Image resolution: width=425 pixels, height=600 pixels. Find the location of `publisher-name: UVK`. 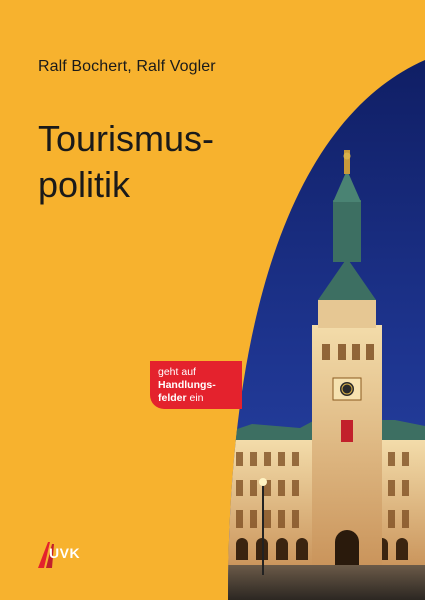

publisher-name: UVK is located at coordinates (65, 553).